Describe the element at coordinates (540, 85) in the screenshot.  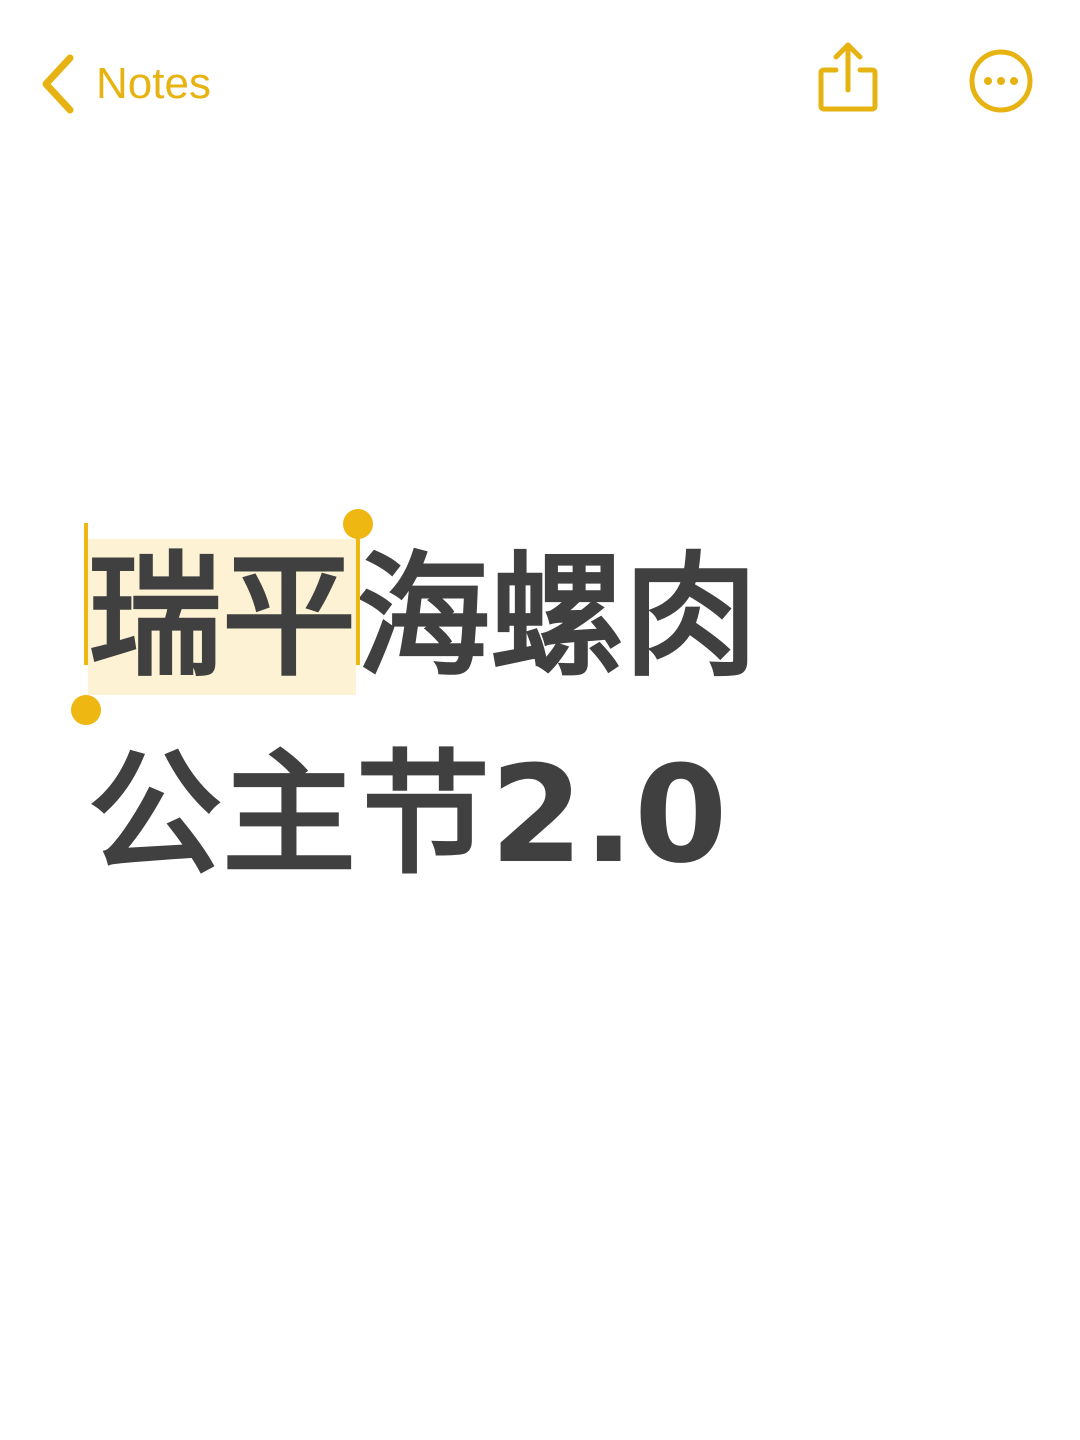
I see `navigation-bar: Notes` at that location.